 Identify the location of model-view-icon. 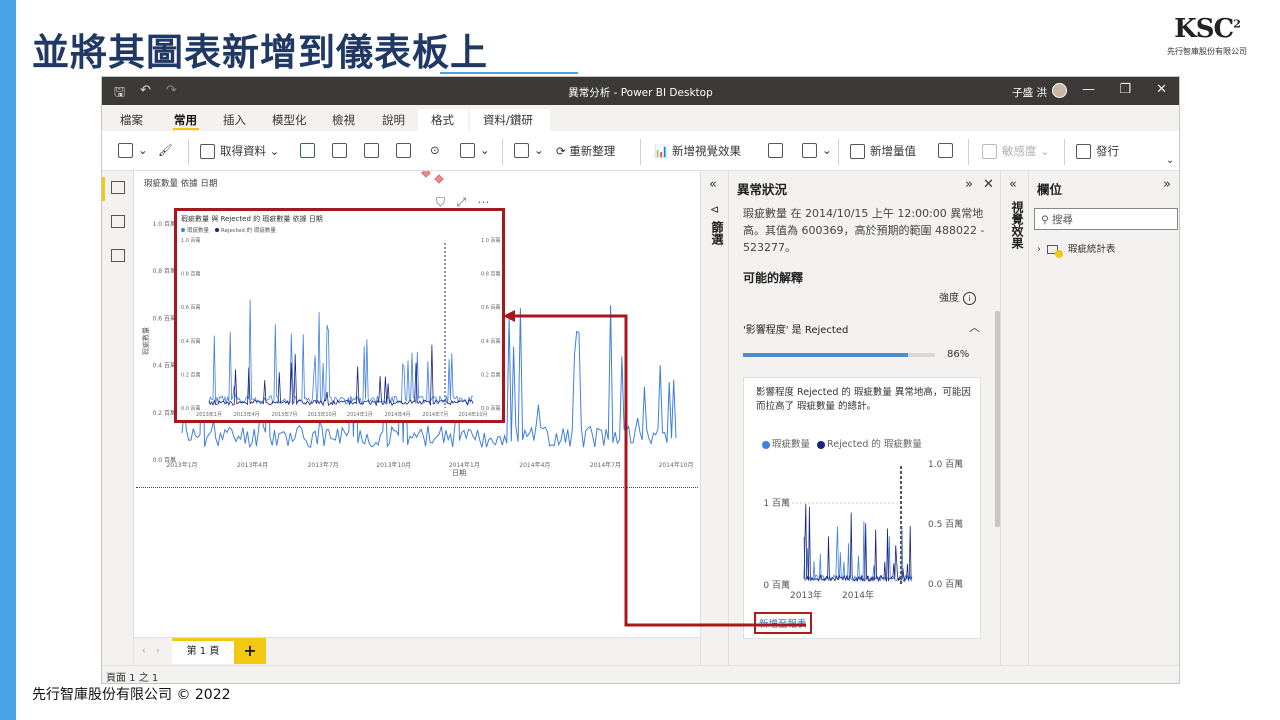
(118, 255).